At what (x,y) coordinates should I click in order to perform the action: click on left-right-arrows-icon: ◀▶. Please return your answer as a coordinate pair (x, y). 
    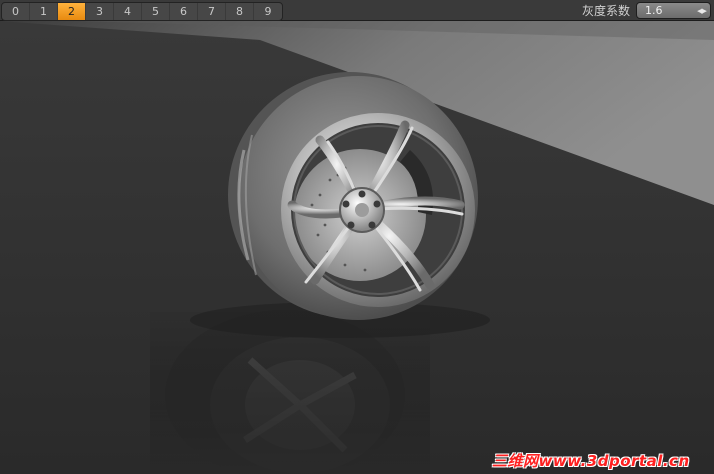
    Looking at the image, I should click on (701, 10).